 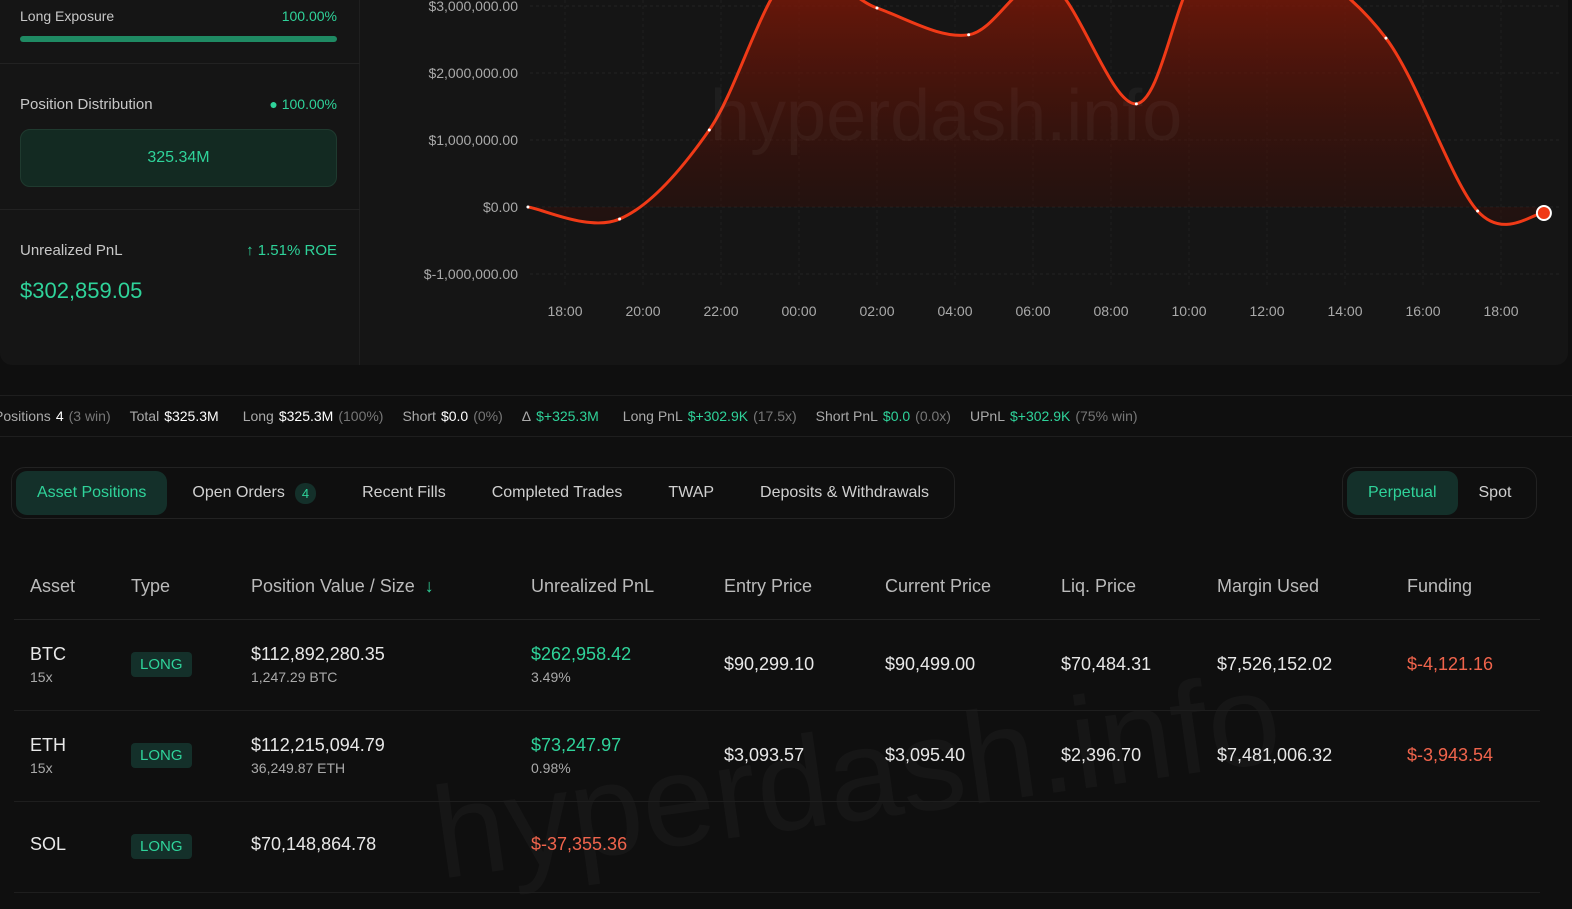 I want to click on market-type-tabs: Perpetual Spot, so click(x=1440, y=493).